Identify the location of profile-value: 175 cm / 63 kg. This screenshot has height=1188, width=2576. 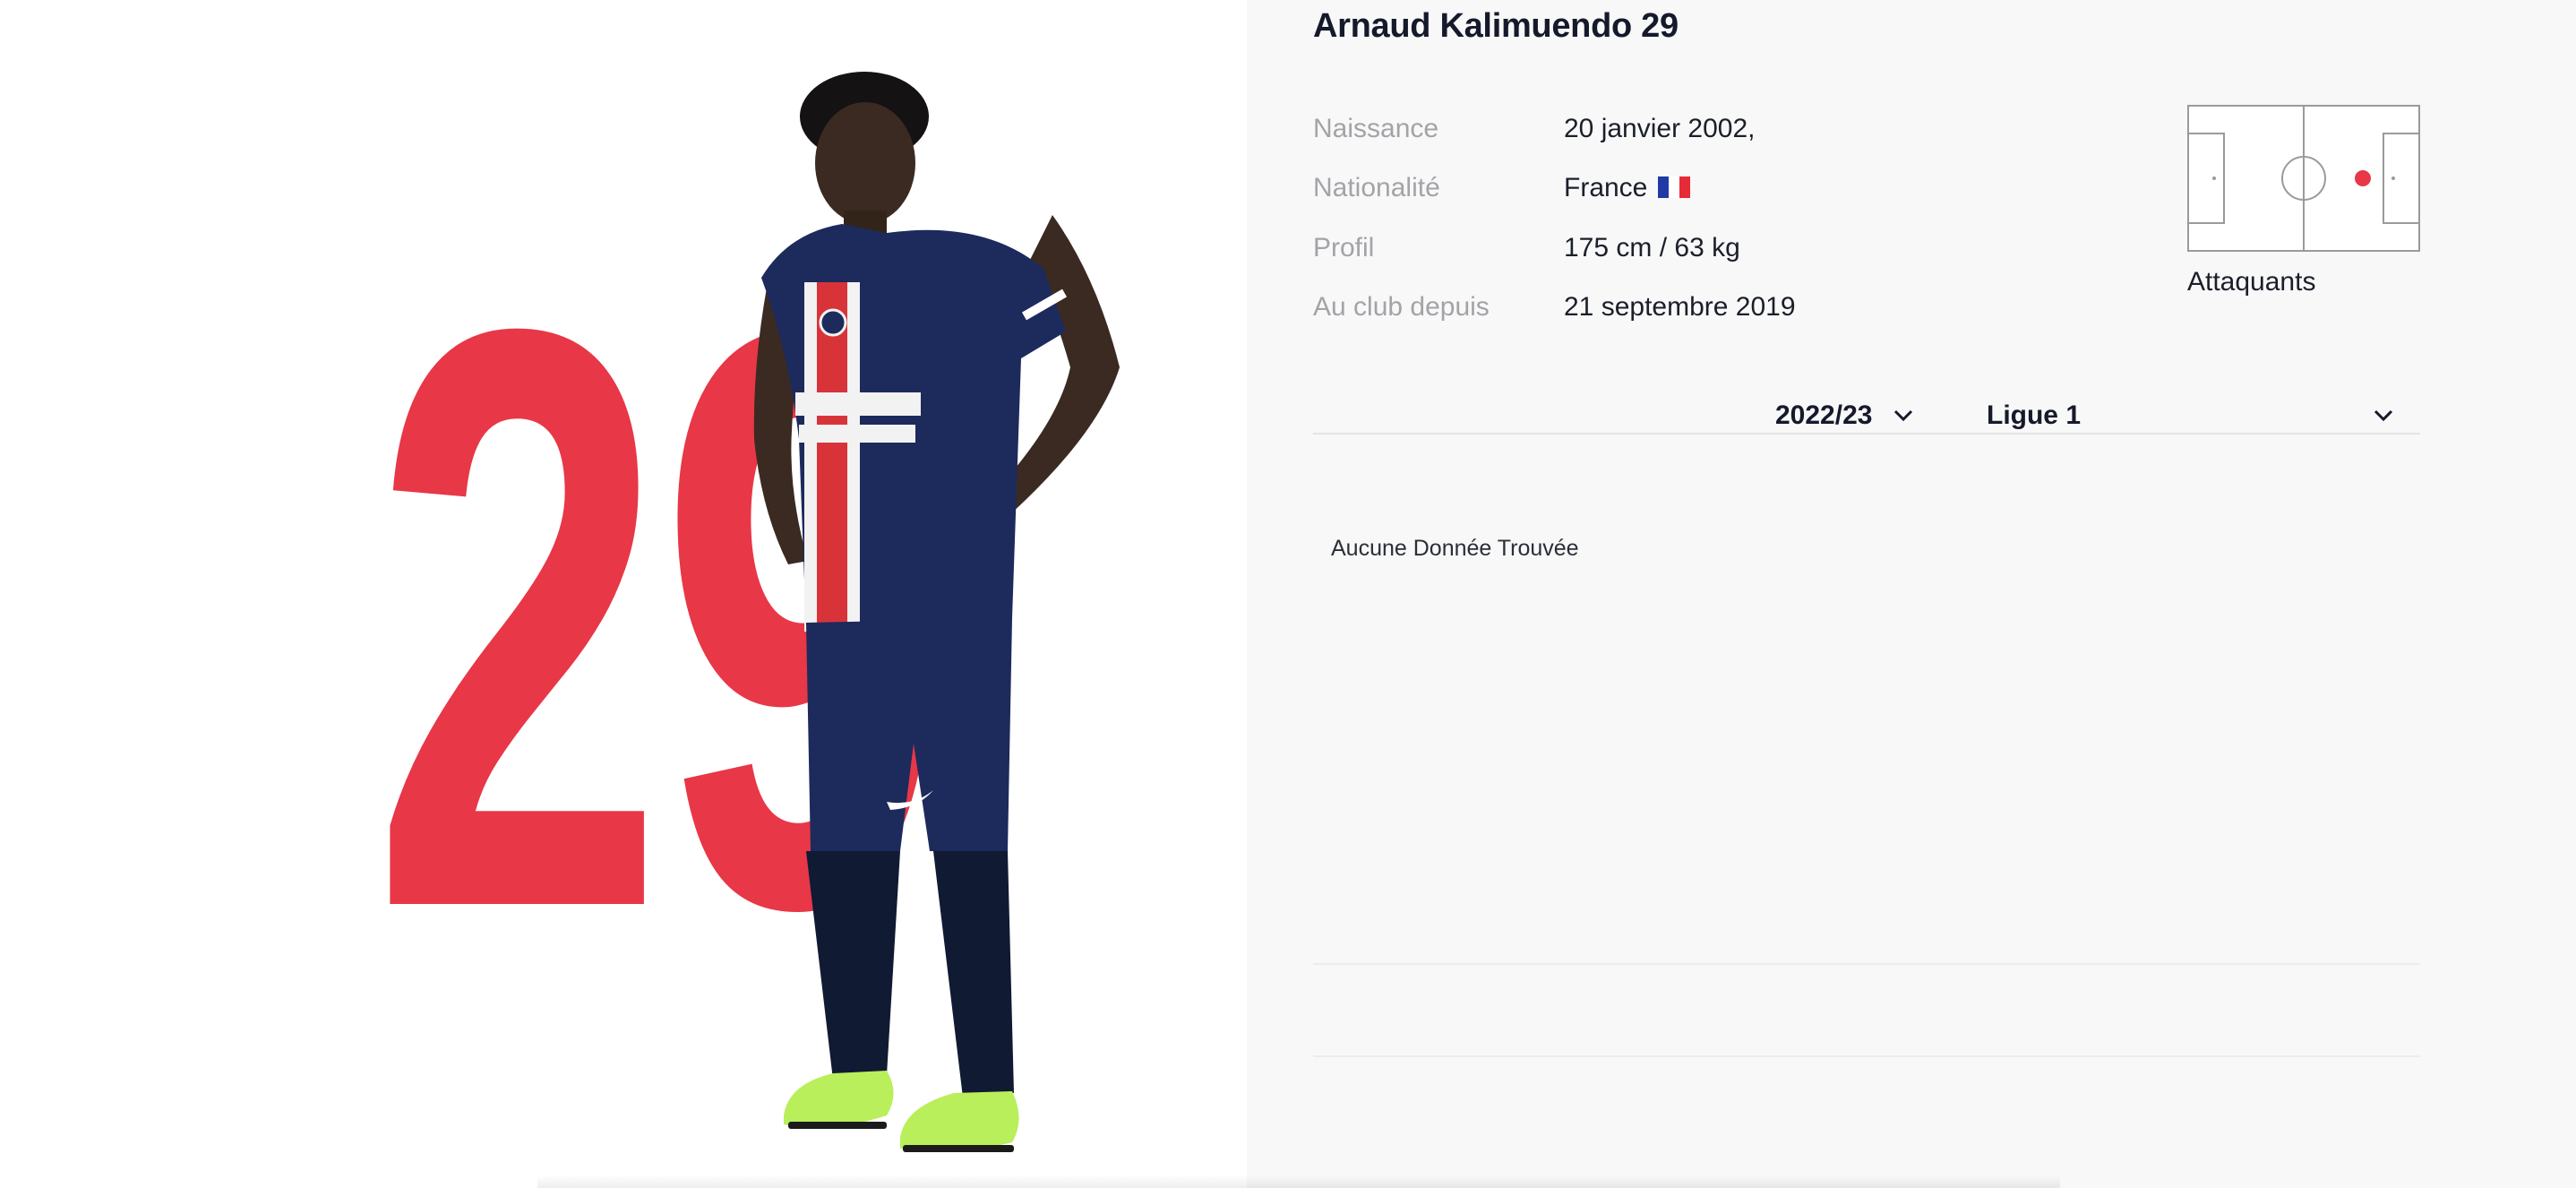
(1652, 248).